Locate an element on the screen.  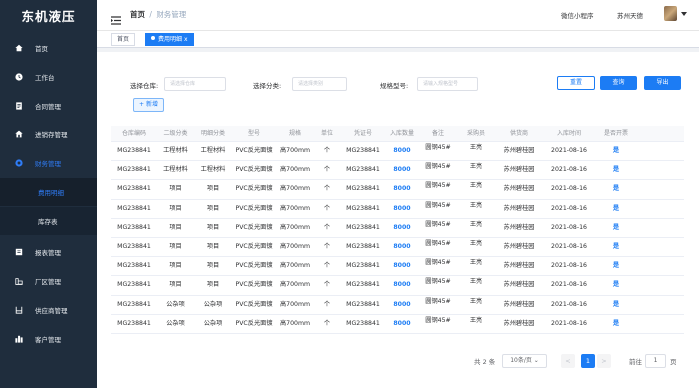
category-label: 选择分类: is located at coordinates (267, 86).